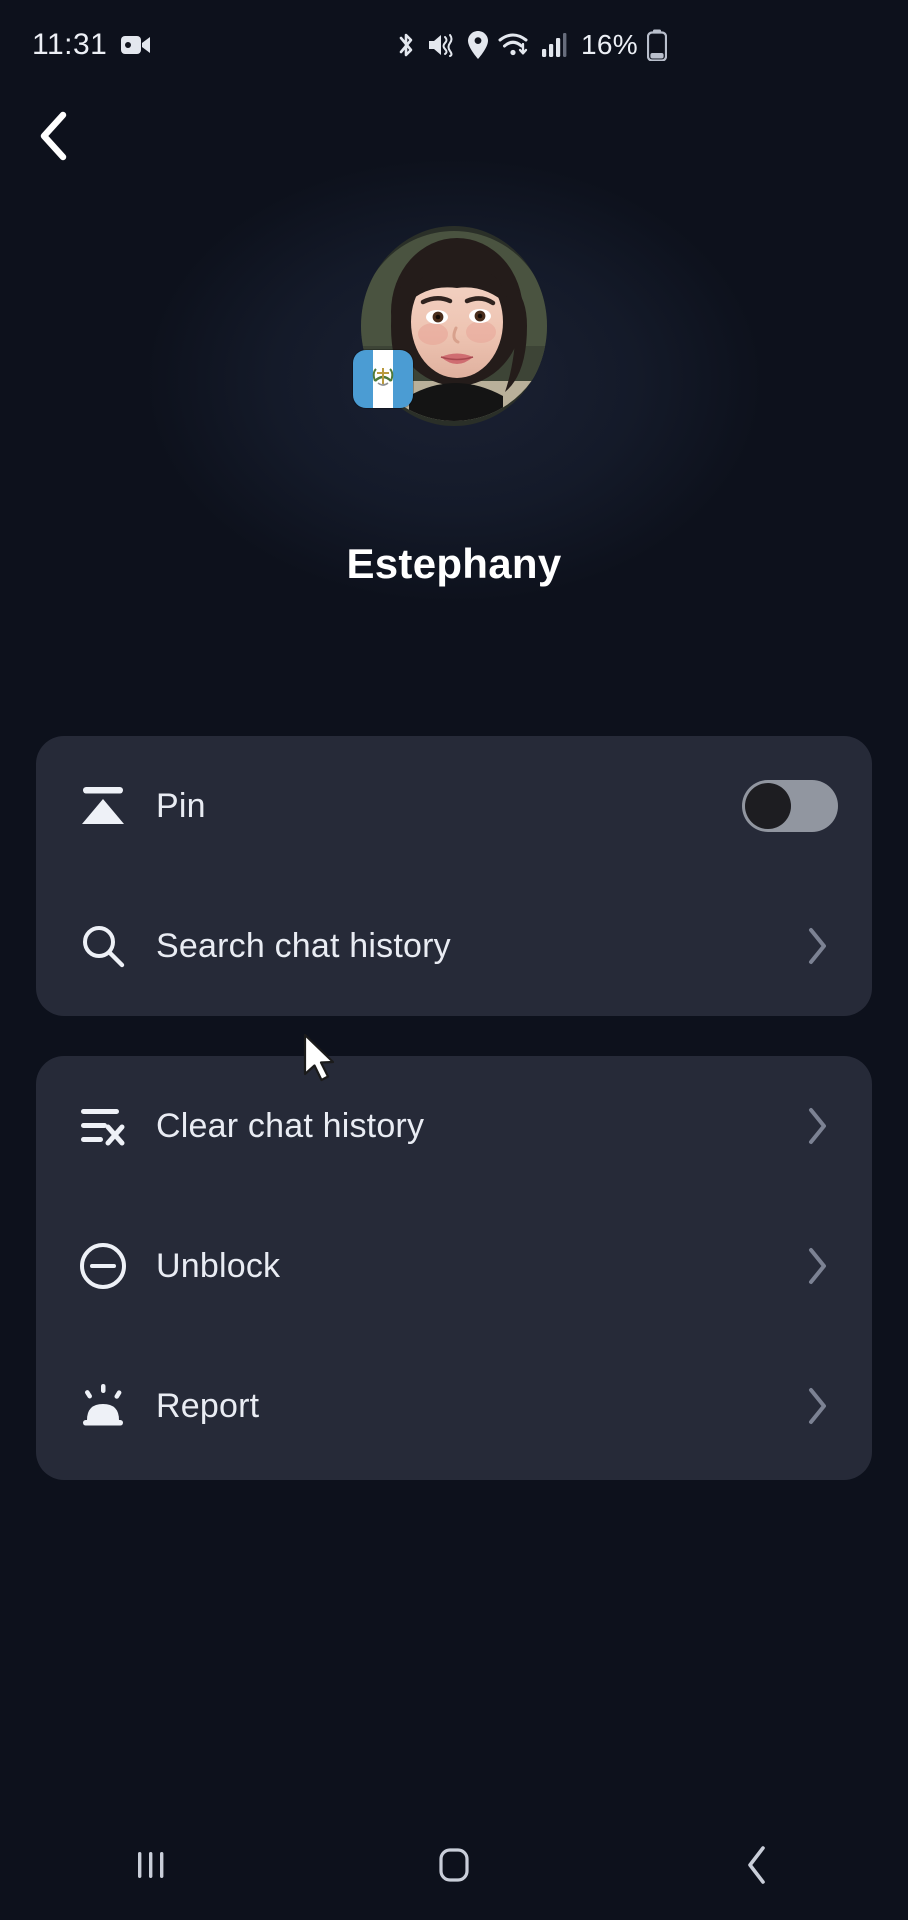 Image resolution: width=908 pixels, height=1920 pixels. I want to click on preferences-card: Pin Search chat history, so click(454, 876).